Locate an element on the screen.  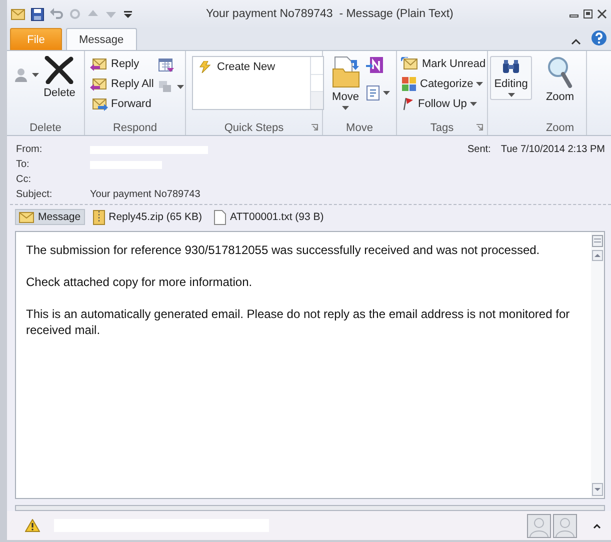
ribbon-button: Editing is located at coordinates (511, 78).